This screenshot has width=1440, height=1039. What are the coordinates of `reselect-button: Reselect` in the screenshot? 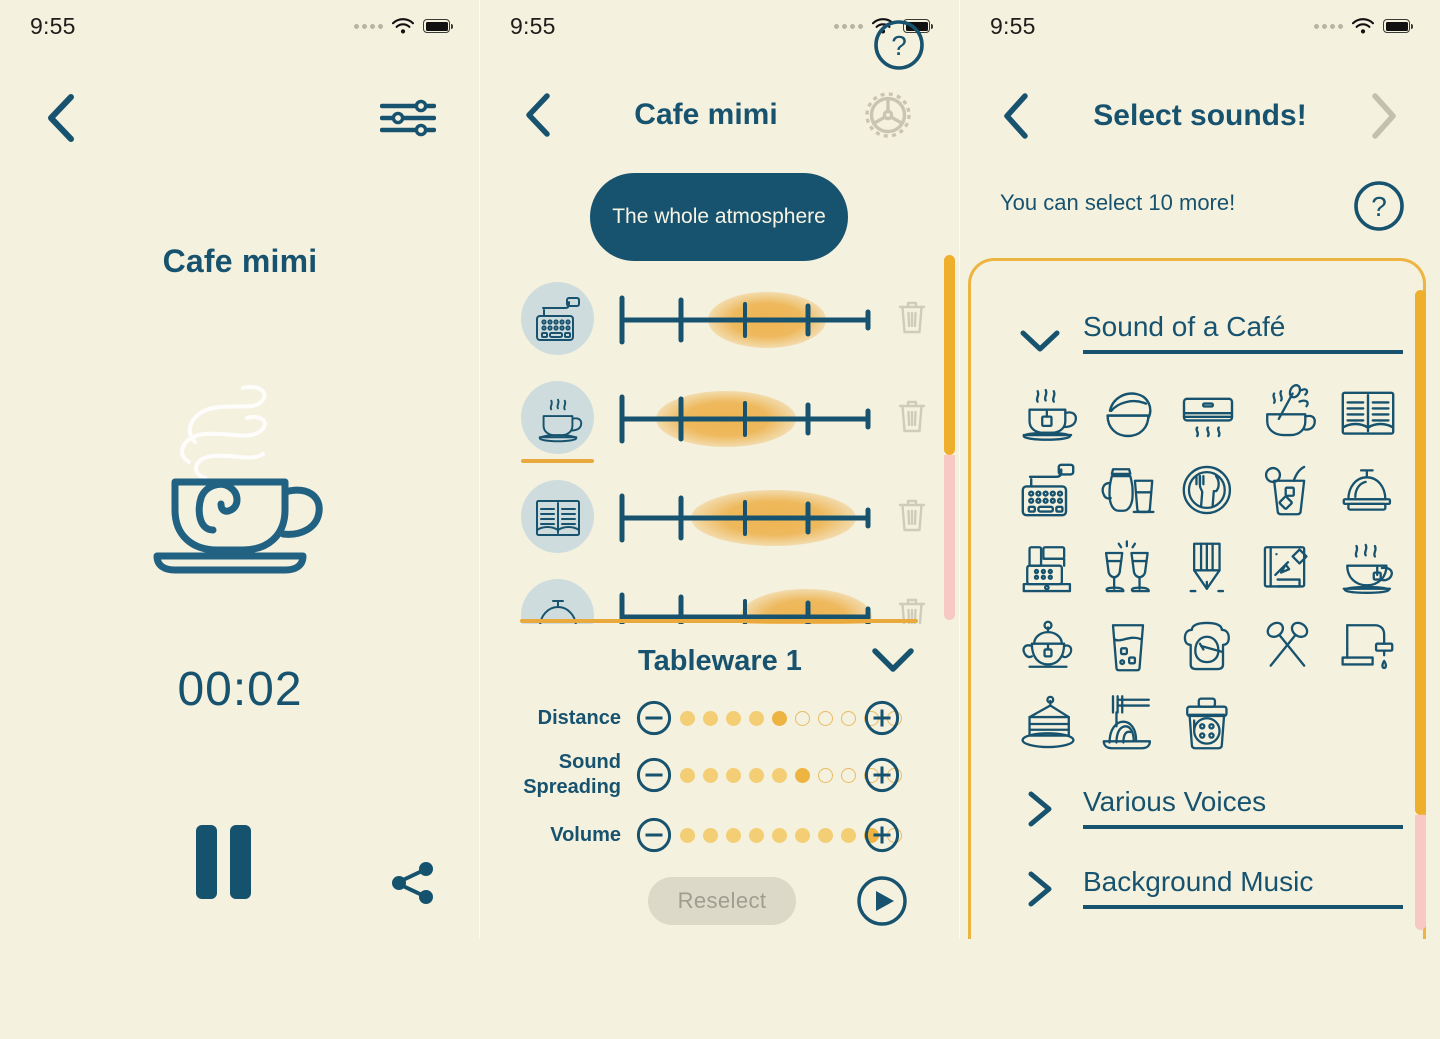 It's located at (722, 901).